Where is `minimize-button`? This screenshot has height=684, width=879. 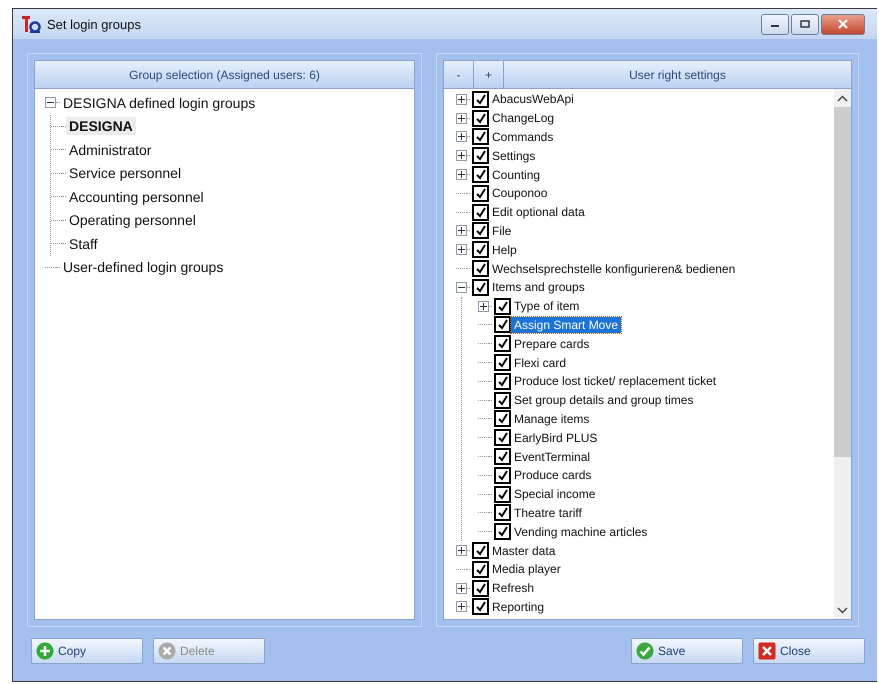 minimize-button is located at coordinates (775, 24).